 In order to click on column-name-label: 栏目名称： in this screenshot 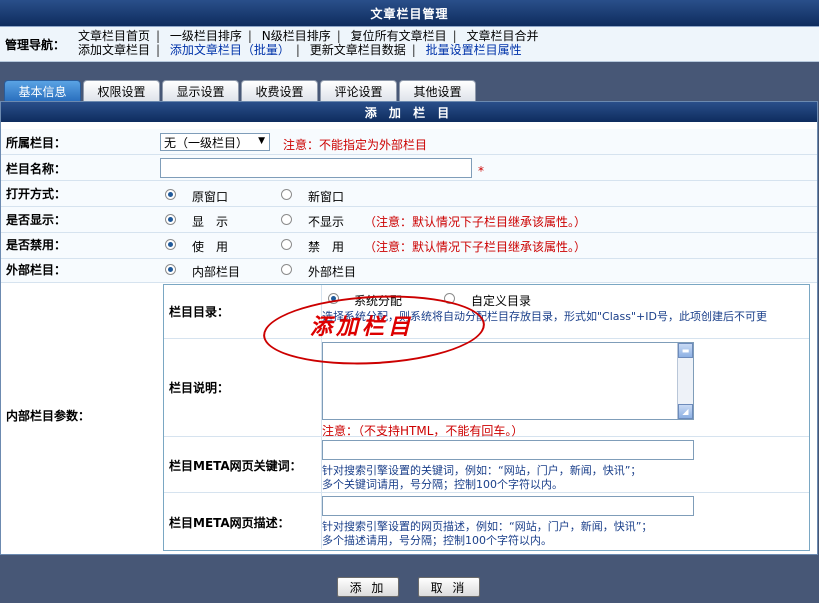, I will do `click(36, 169)`.